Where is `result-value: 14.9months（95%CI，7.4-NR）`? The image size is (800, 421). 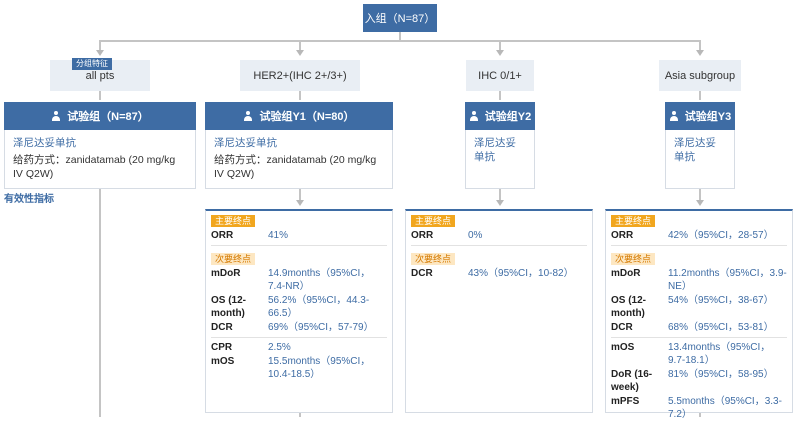
result-value: 14.9months（95%CI，7.4-NR） is located at coordinates (319, 280).